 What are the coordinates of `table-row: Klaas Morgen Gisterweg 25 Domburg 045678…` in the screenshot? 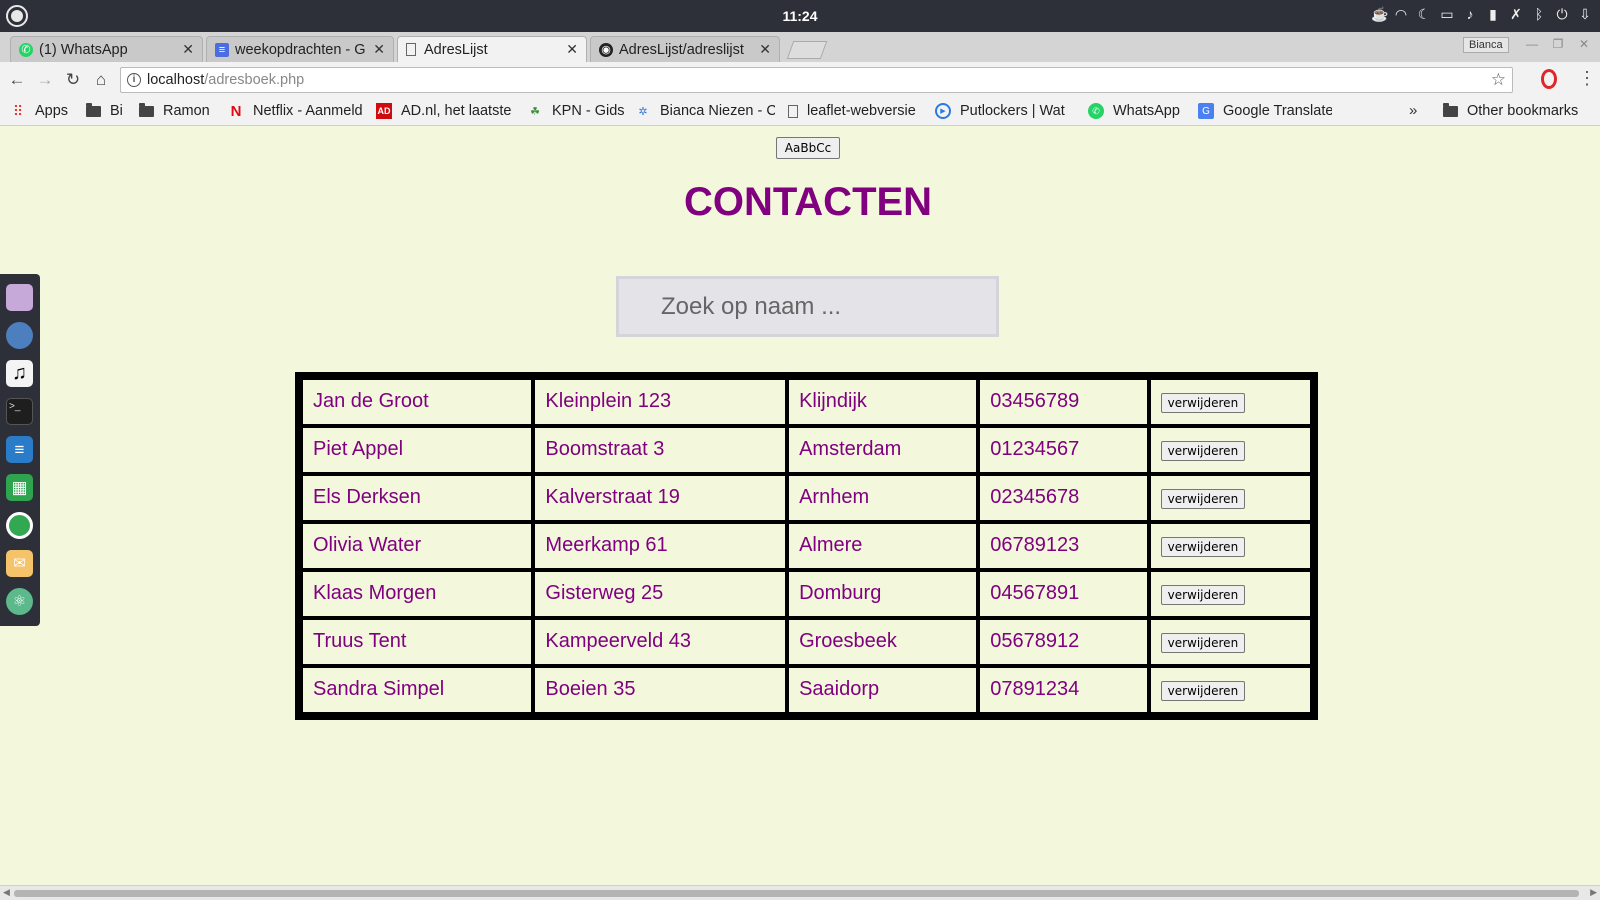 It's located at (806, 594).